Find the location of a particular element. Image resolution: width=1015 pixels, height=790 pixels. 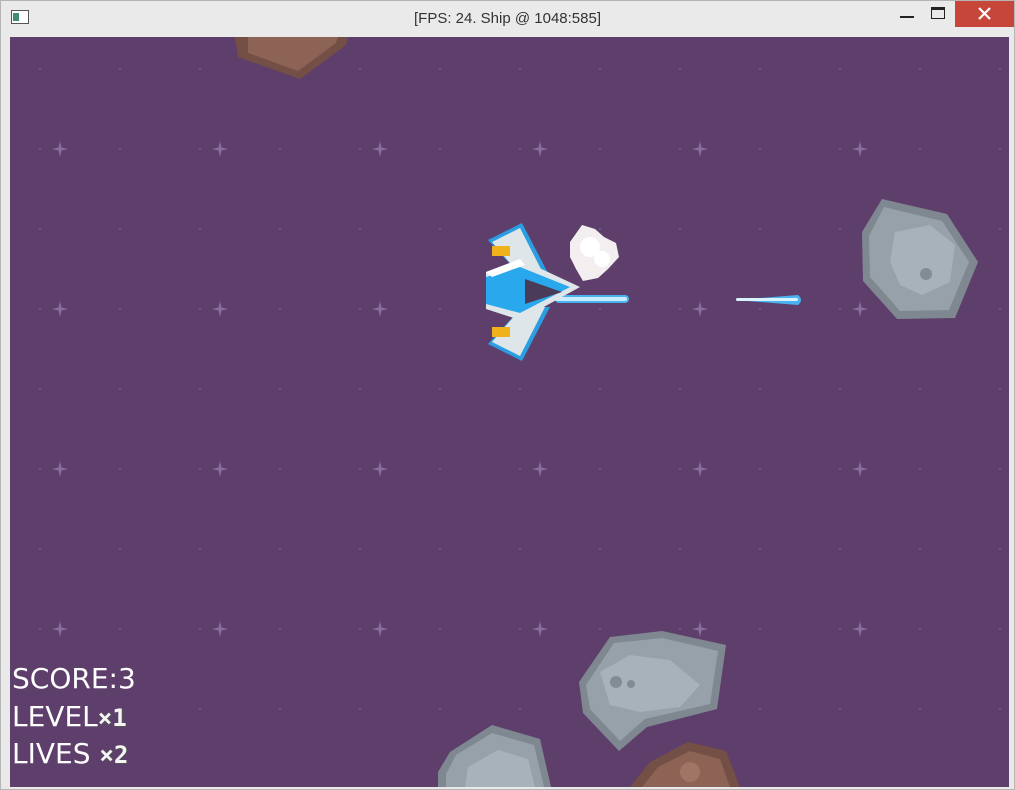

lives-display: LIVES ×2 is located at coordinates (70, 755).